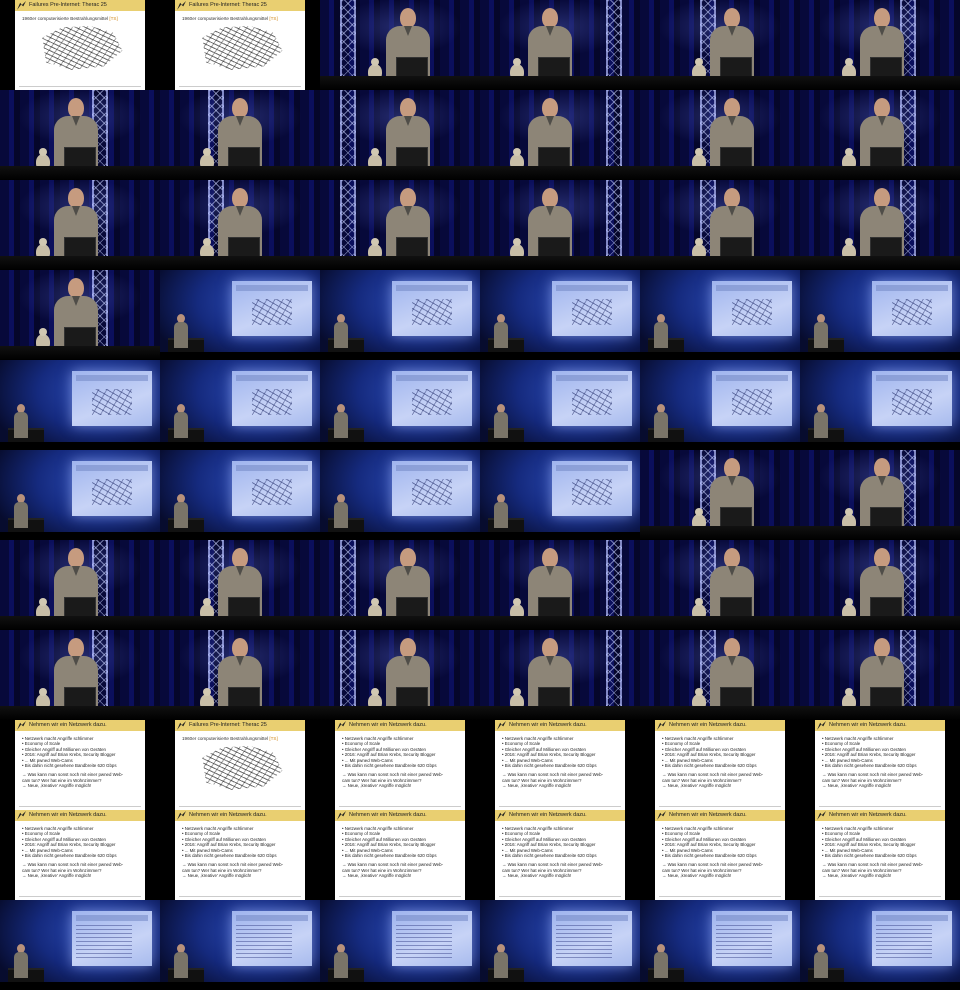  What do you see at coordinates (697, 786) in the screenshot?
I see `slide-question: → Neue, ‚kreative' Angriffe möglich!` at bounding box center [697, 786].